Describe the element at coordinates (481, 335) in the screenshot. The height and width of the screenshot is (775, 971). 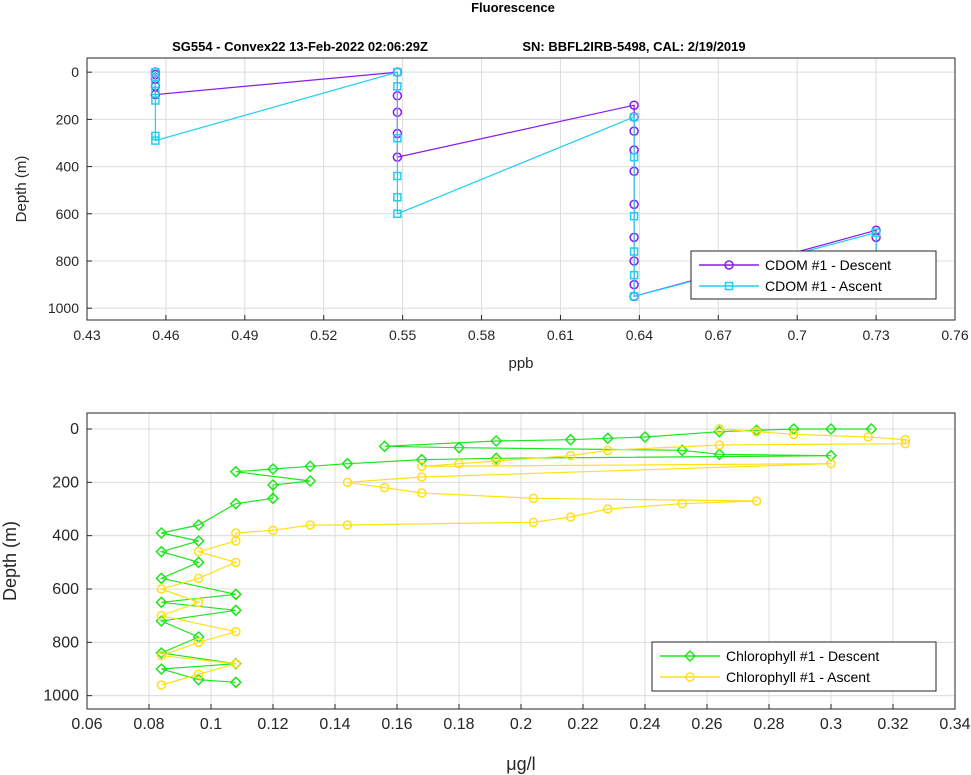
I see `x-tick-label: 0.58` at that location.